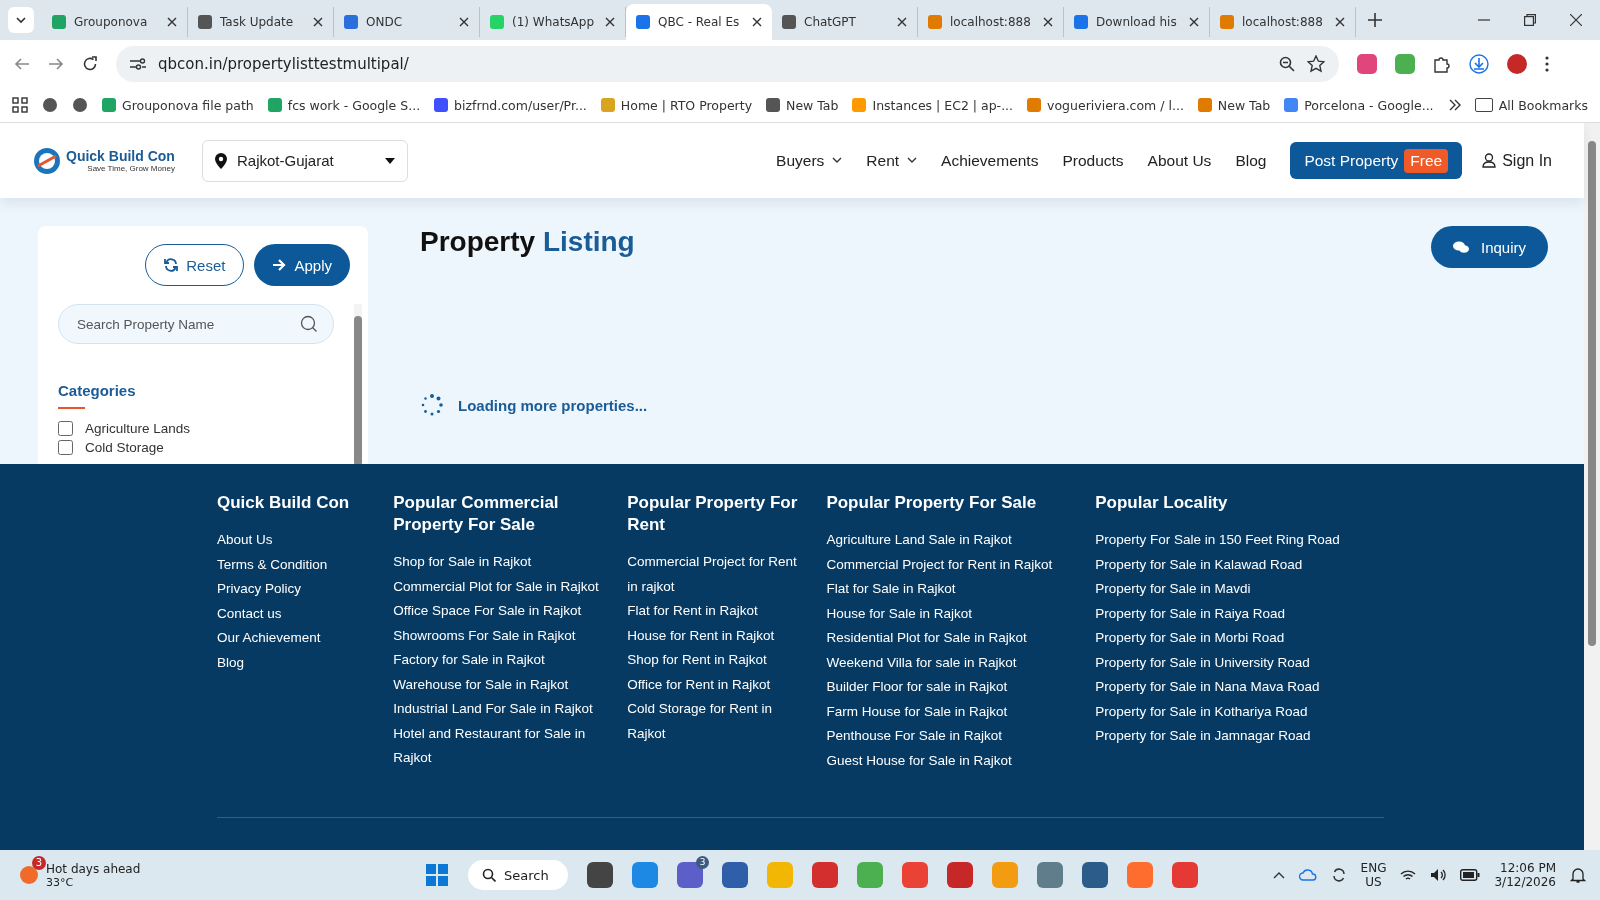 This screenshot has width=1600, height=900. What do you see at coordinates (510, 746) in the screenshot?
I see `footer-link: Hotel and Restaurant for Sale in Rajkot` at bounding box center [510, 746].